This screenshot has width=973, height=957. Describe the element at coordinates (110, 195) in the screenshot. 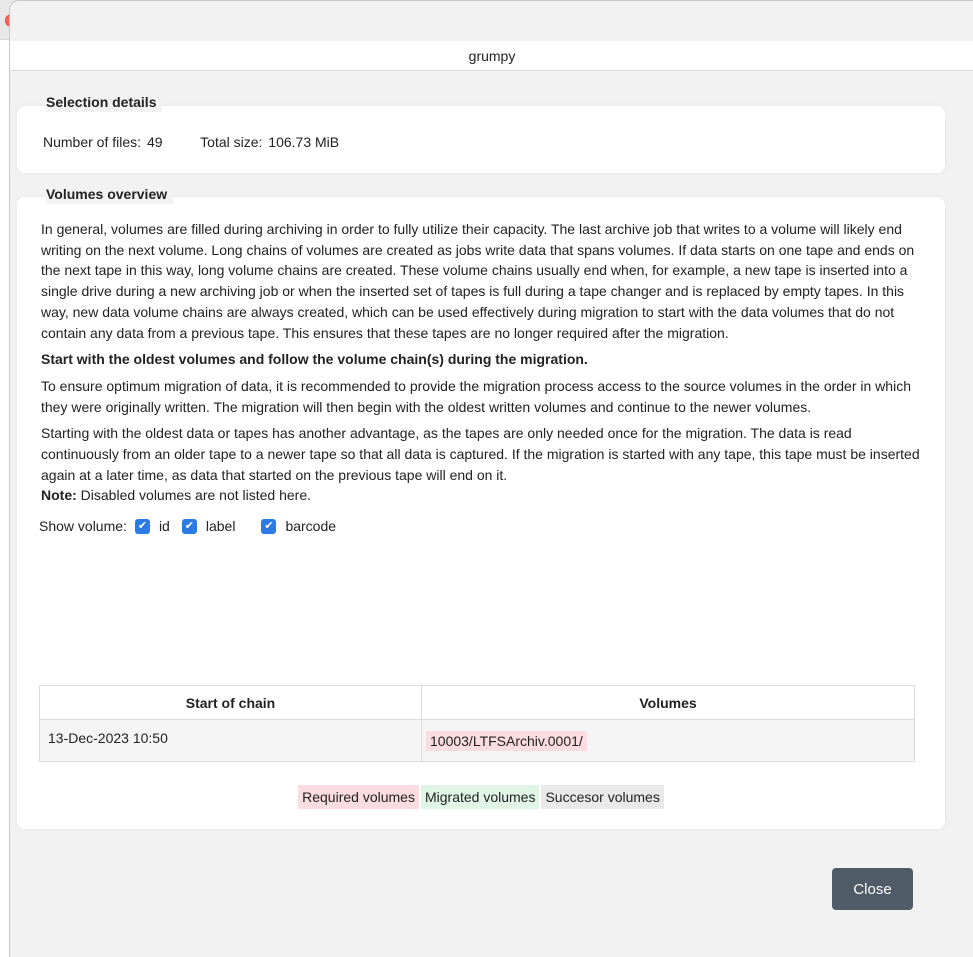

I see `volumes-overview-legend: Volumes overview` at that location.